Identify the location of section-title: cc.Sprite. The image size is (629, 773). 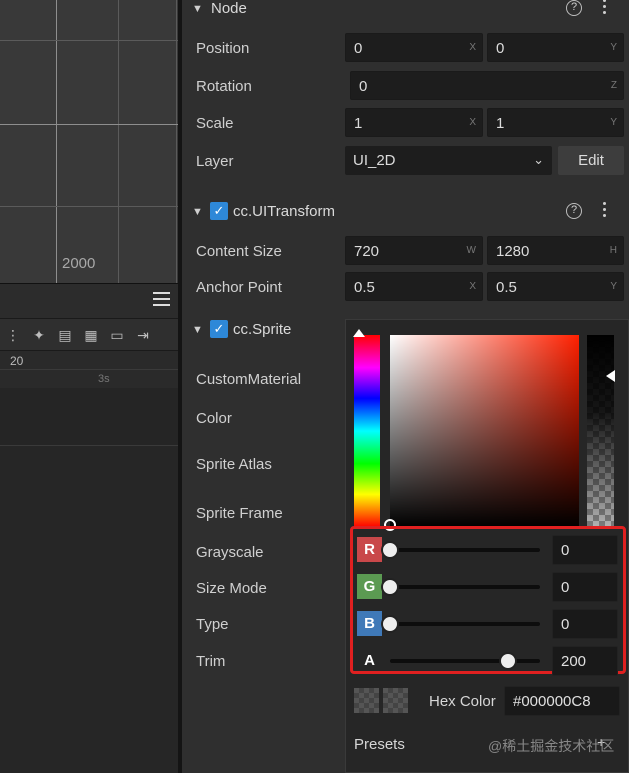
(262, 329).